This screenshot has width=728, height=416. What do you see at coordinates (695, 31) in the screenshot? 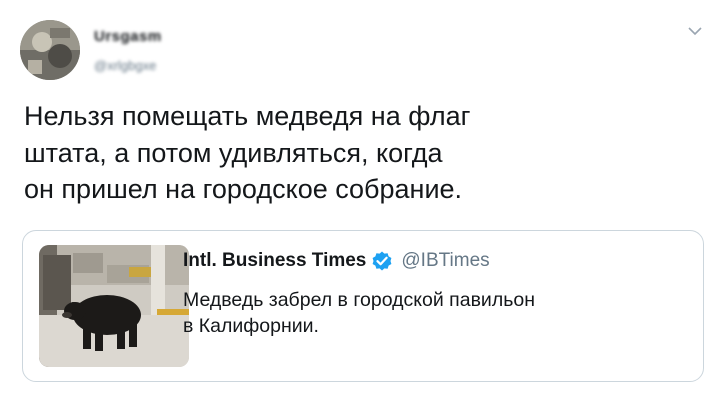
I see `chevron-down-icon` at bounding box center [695, 31].